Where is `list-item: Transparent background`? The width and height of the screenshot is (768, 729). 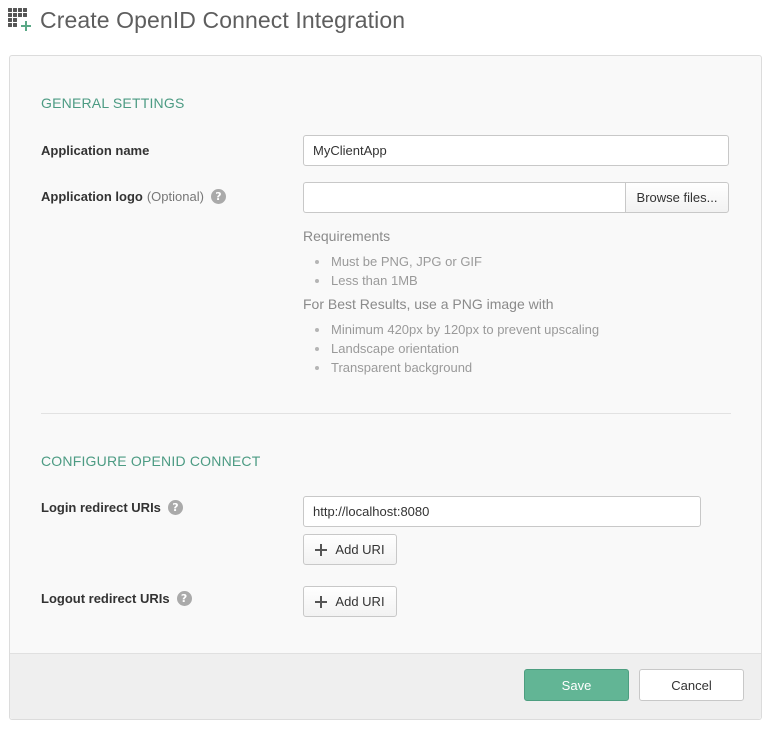 list-item: Transparent background is located at coordinates (451, 367).